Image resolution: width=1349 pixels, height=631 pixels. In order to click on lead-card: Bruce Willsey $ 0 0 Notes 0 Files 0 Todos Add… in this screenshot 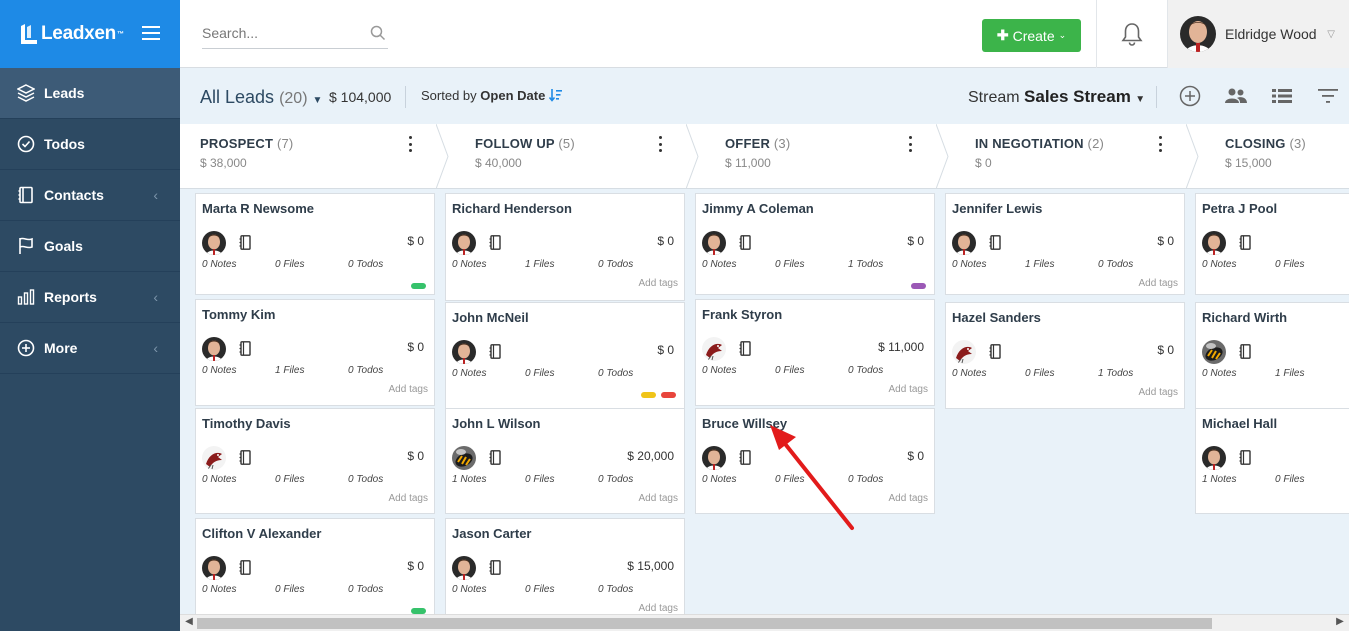, I will do `click(815, 461)`.